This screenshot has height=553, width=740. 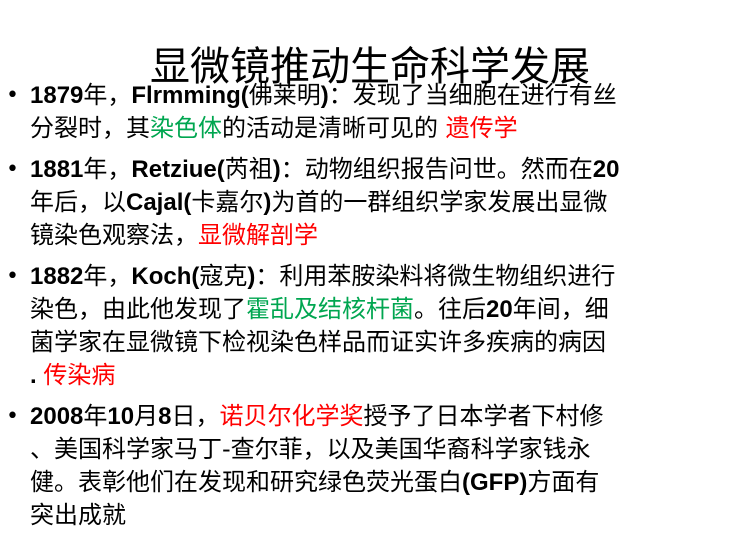 I want to click on text-segment: 2008, so click(x=57, y=416).